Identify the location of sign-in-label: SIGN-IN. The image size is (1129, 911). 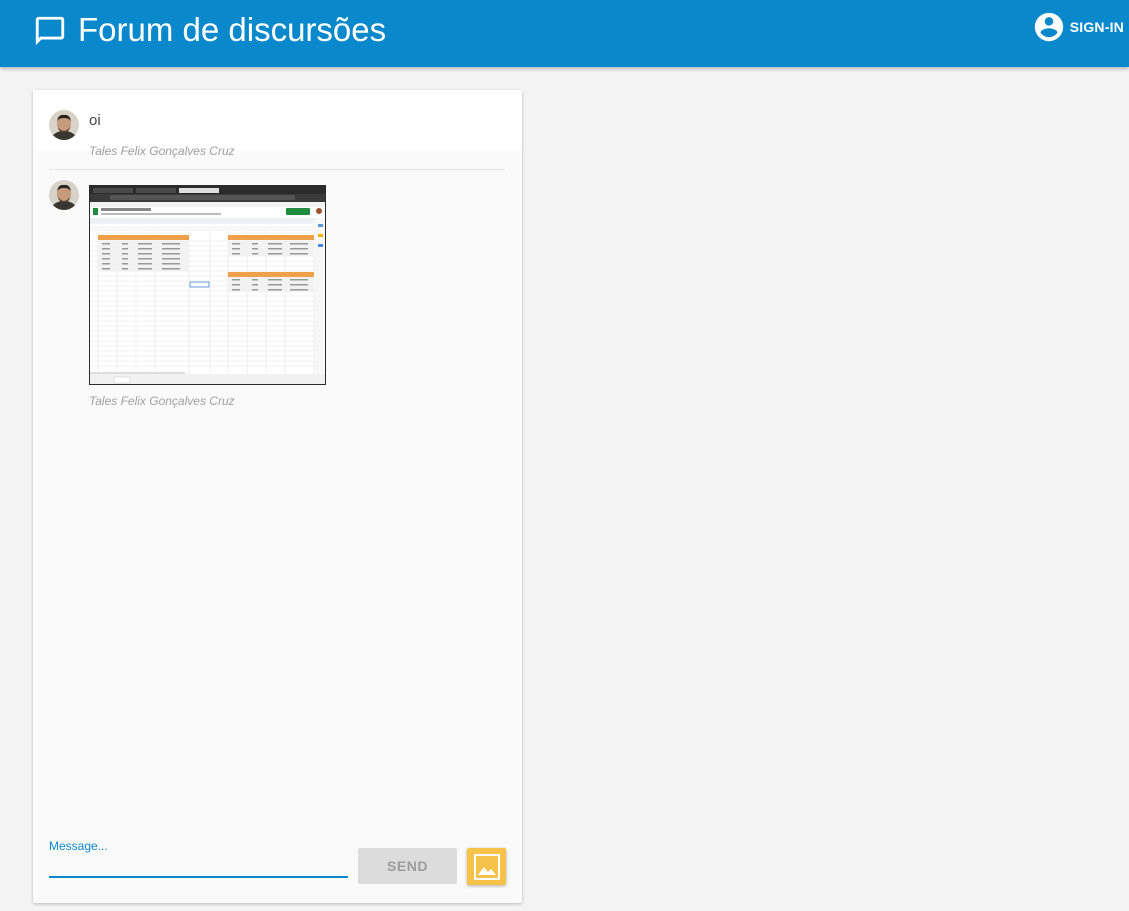
(1096, 27).